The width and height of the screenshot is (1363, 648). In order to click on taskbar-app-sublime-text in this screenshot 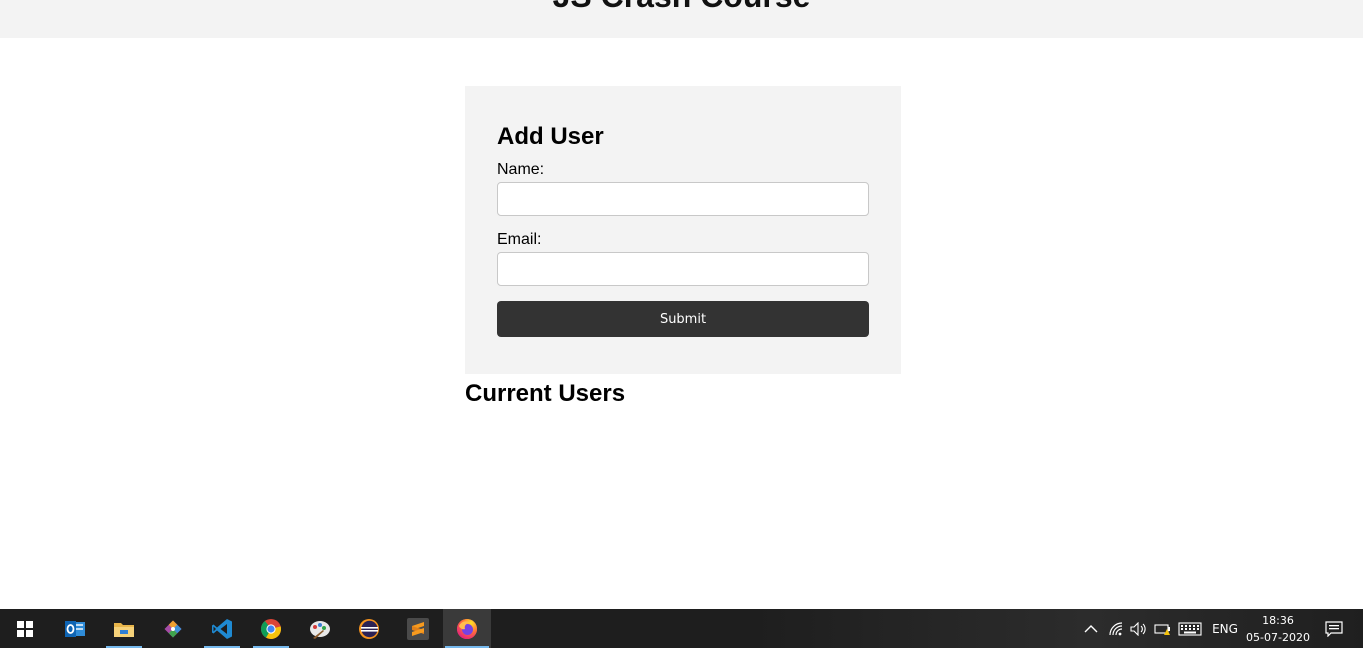, I will do `click(418, 628)`.